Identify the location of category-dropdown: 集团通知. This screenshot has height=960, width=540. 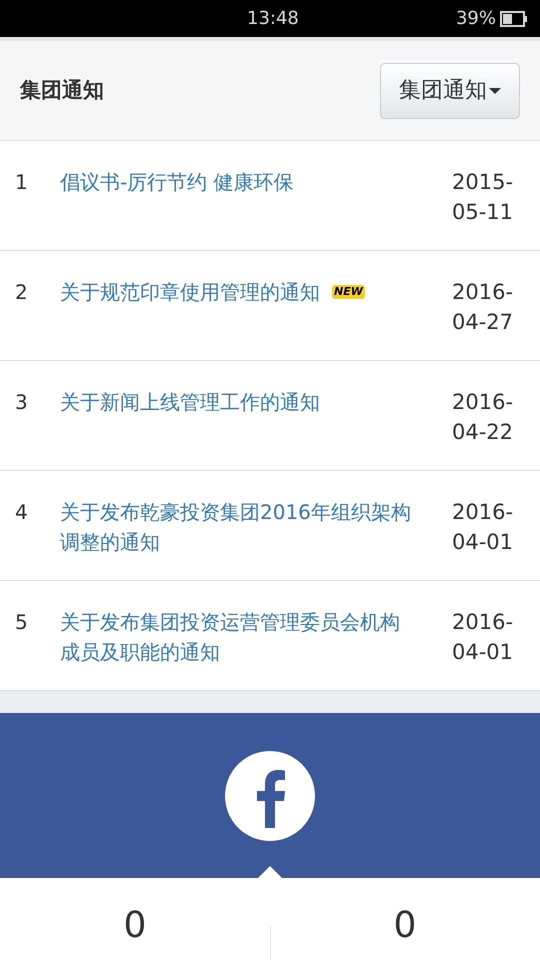
(450, 90).